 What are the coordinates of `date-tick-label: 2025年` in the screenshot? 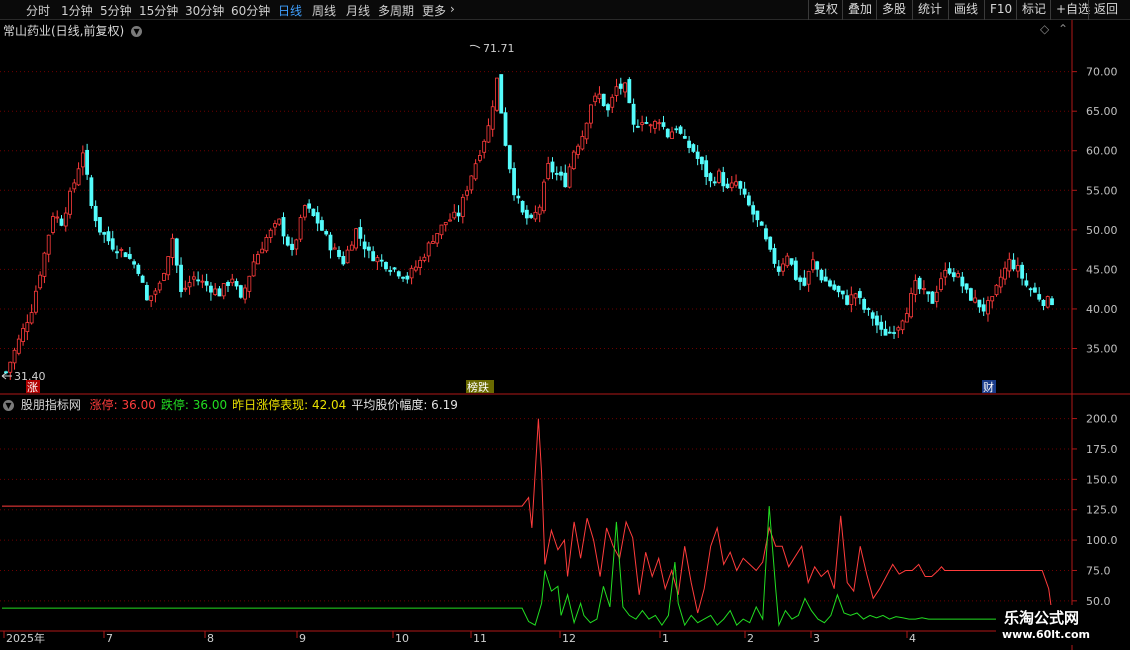 It's located at (25, 638).